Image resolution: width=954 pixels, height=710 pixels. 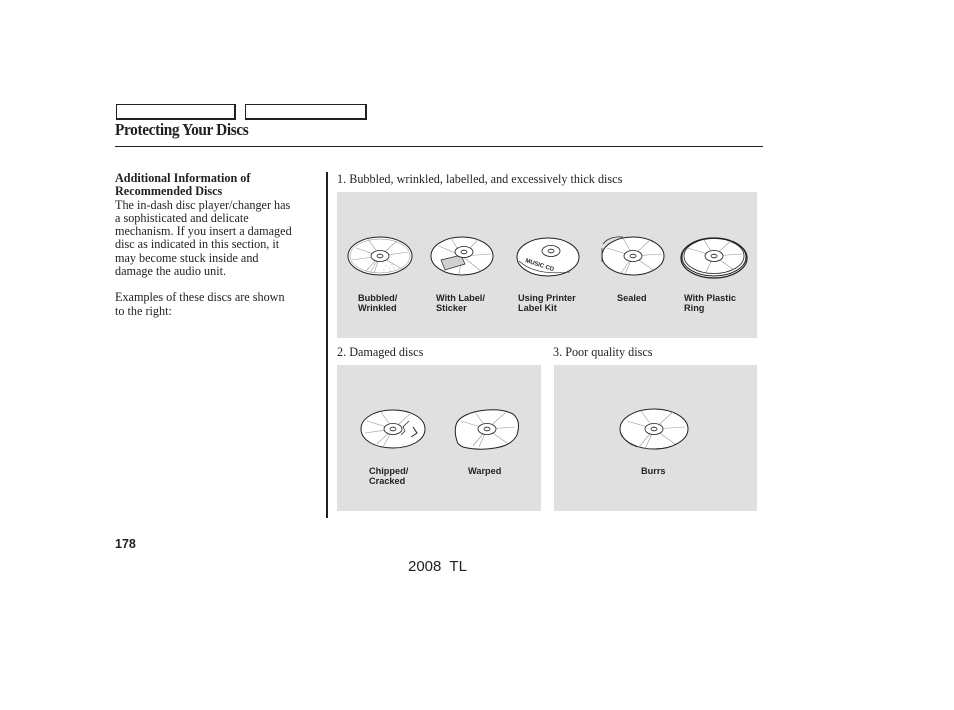 I want to click on caption-printer-label-kit: Using Printer Label Kit, so click(x=547, y=303).